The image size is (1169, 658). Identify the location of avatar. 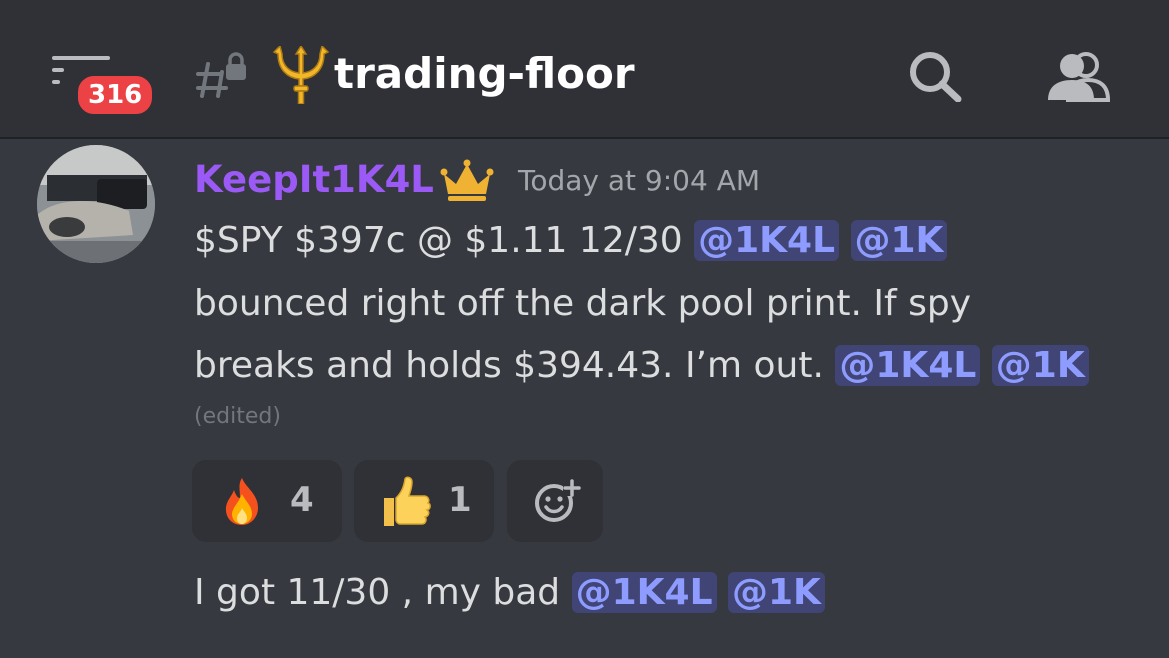
(96, 204).